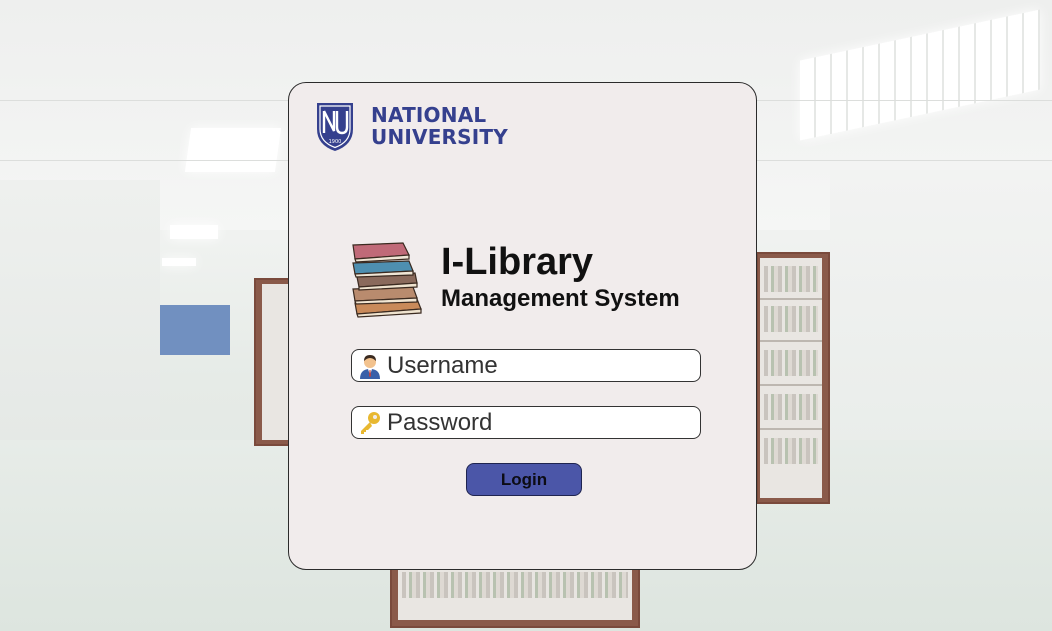  Describe the element at coordinates (335, 127) in the screenshot. I see `university-shield-icon: 1900` at that location.